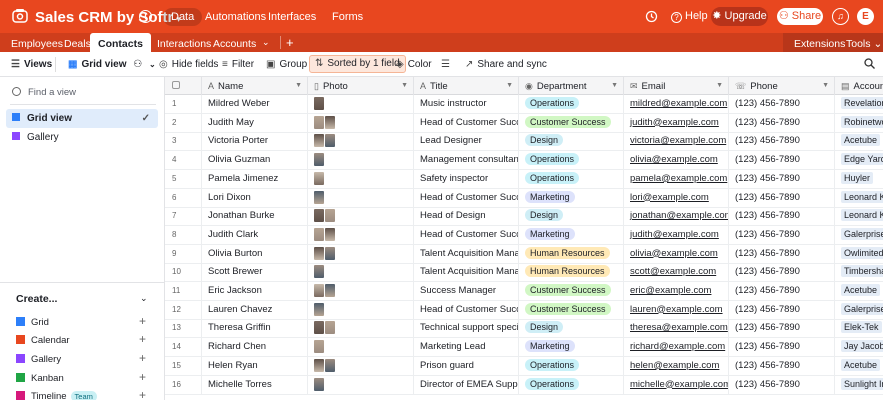 The height and width of the screenshot is (400, 883). Describe the element at coordinates (255, 178) in the screenshot. I see `cell-name: Pamela Jimenez` at that location.